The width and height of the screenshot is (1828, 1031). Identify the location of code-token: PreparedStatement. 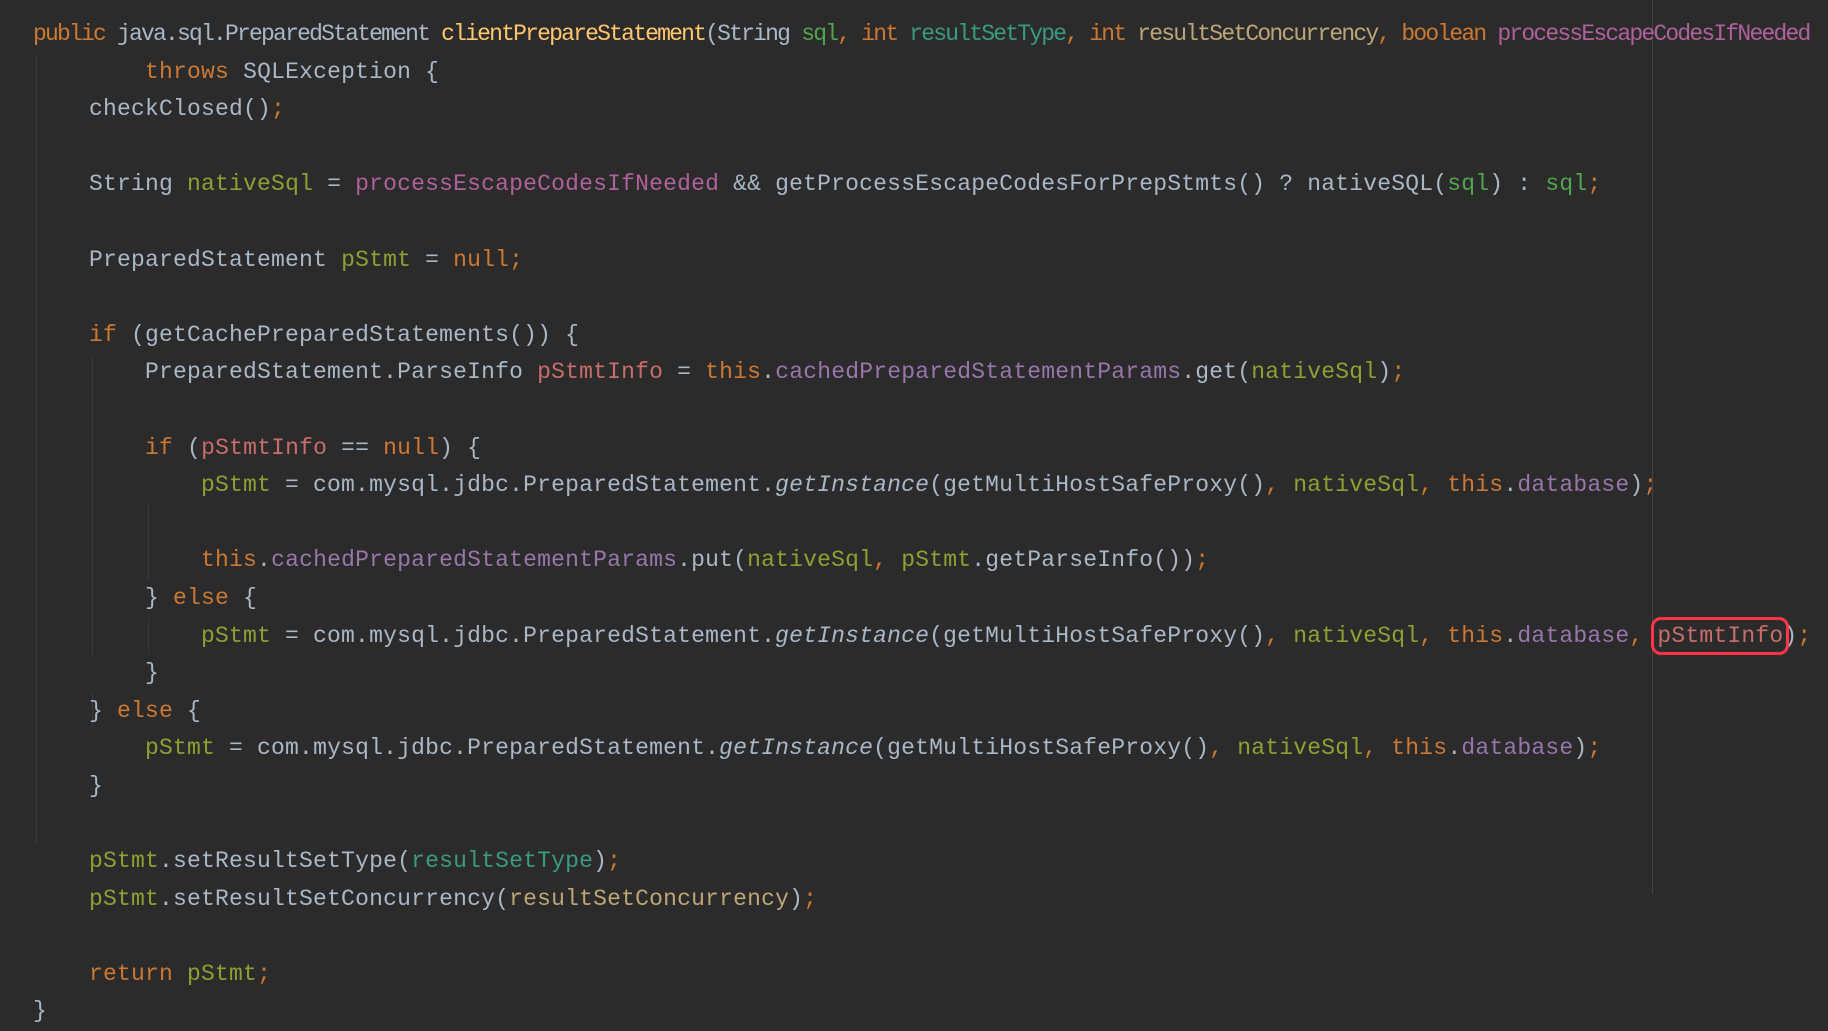
(215, 259).